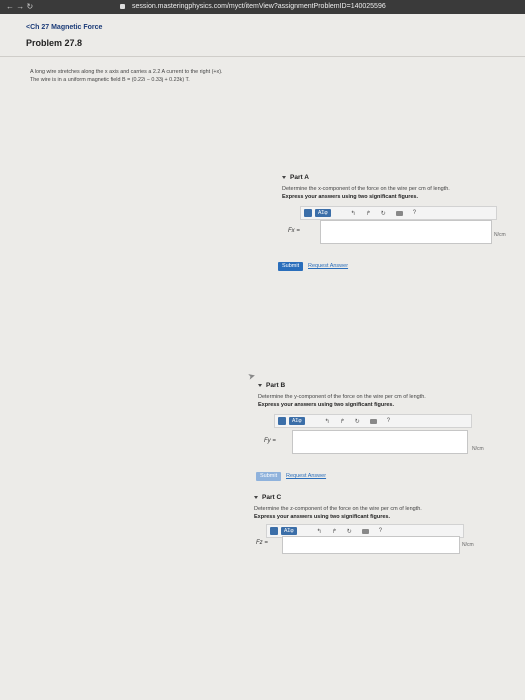 The height and width of the screenshot is (700, 525). Describe the element at coordinates (19, 7) in the screenshot. I see `browser-nav-icons: ← → ↻` at that location.